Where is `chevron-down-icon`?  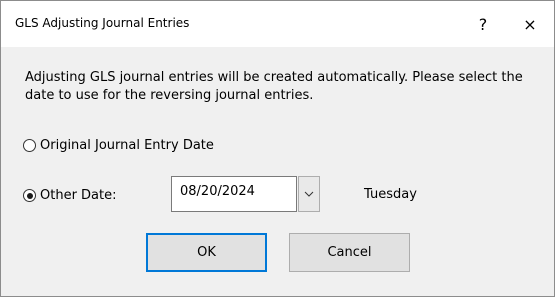 chevron-down-icon is located at coordinates (309, 194).